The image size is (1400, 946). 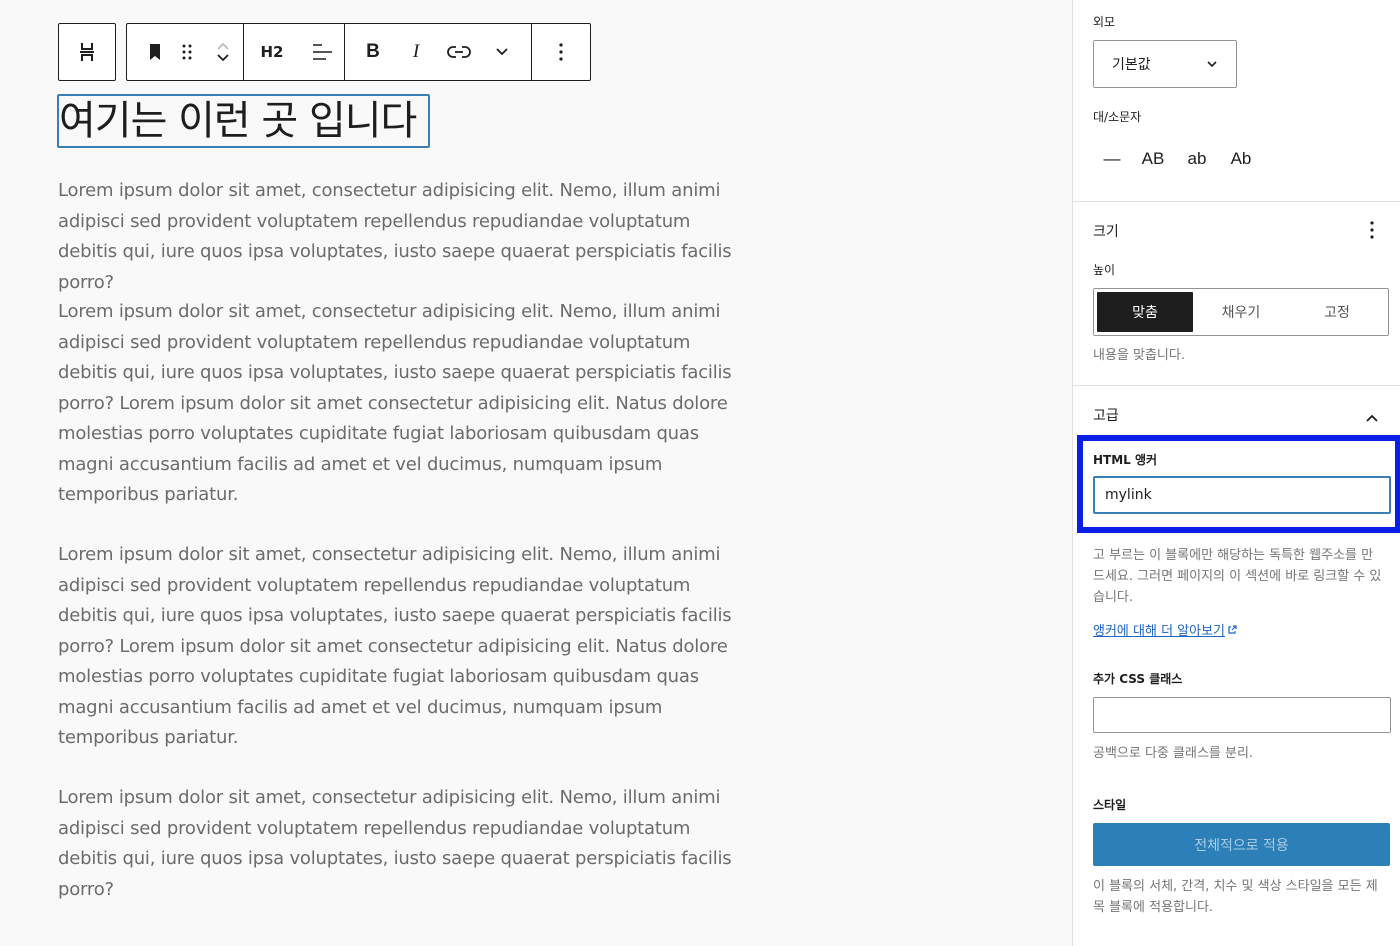 What do you see at coordinates (155, 52) in the screenshot?
I see `bookmark-icon` at bounding box center [155, 52].